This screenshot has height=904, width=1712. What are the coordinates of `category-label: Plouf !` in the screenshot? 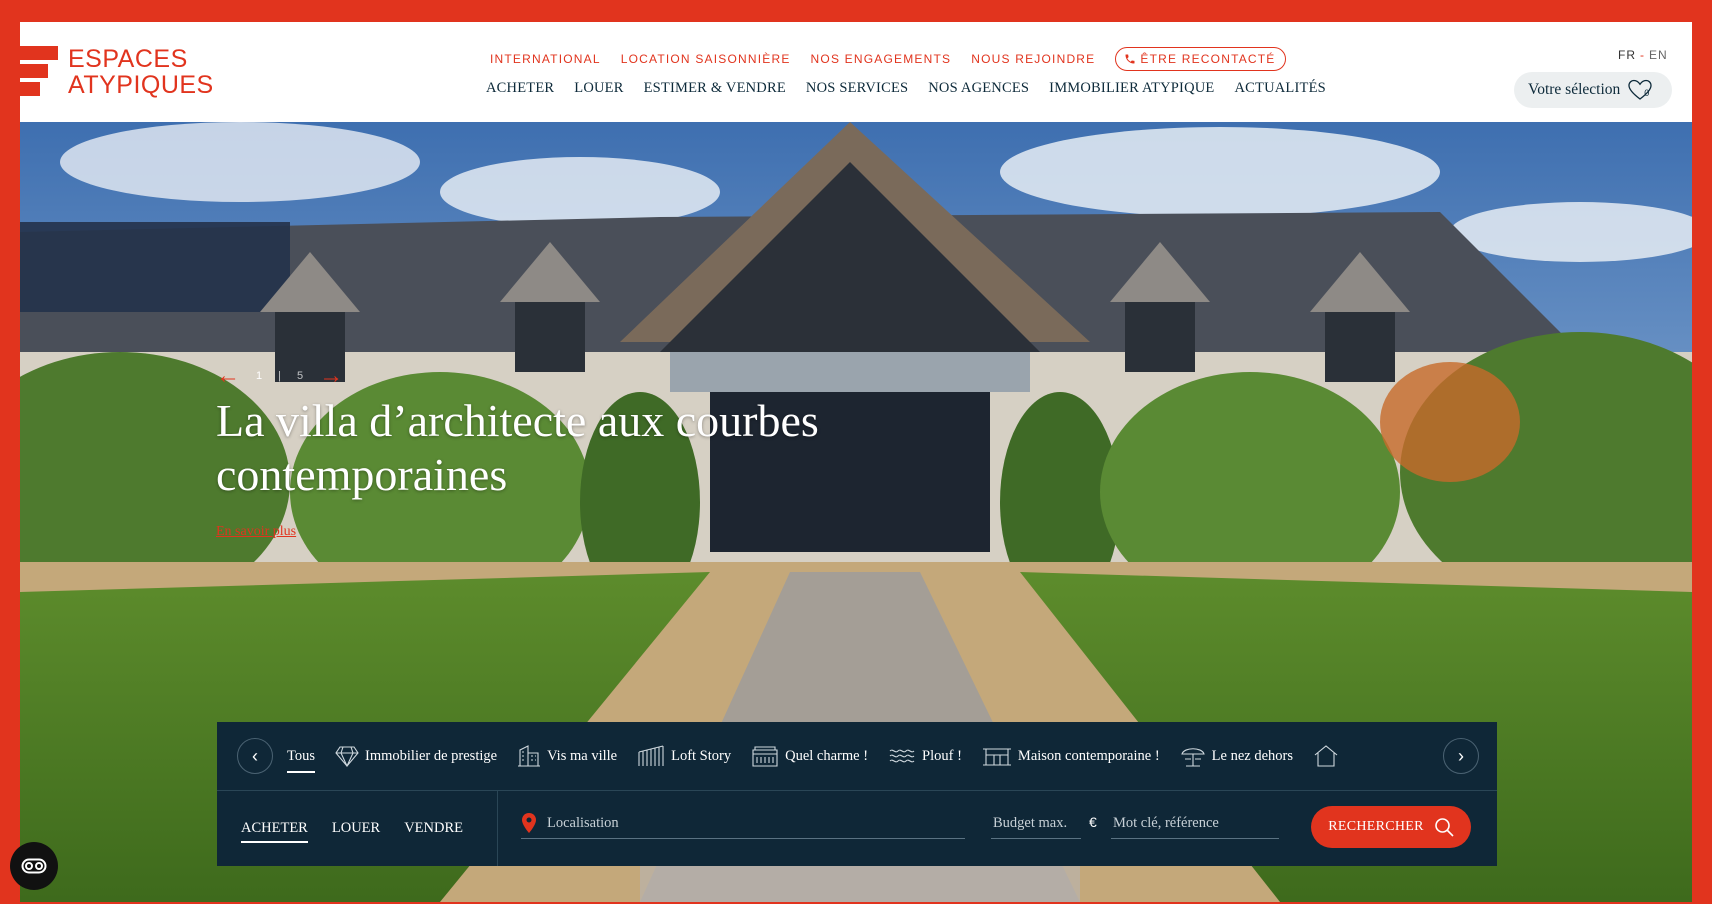 It's located at (942, 755).